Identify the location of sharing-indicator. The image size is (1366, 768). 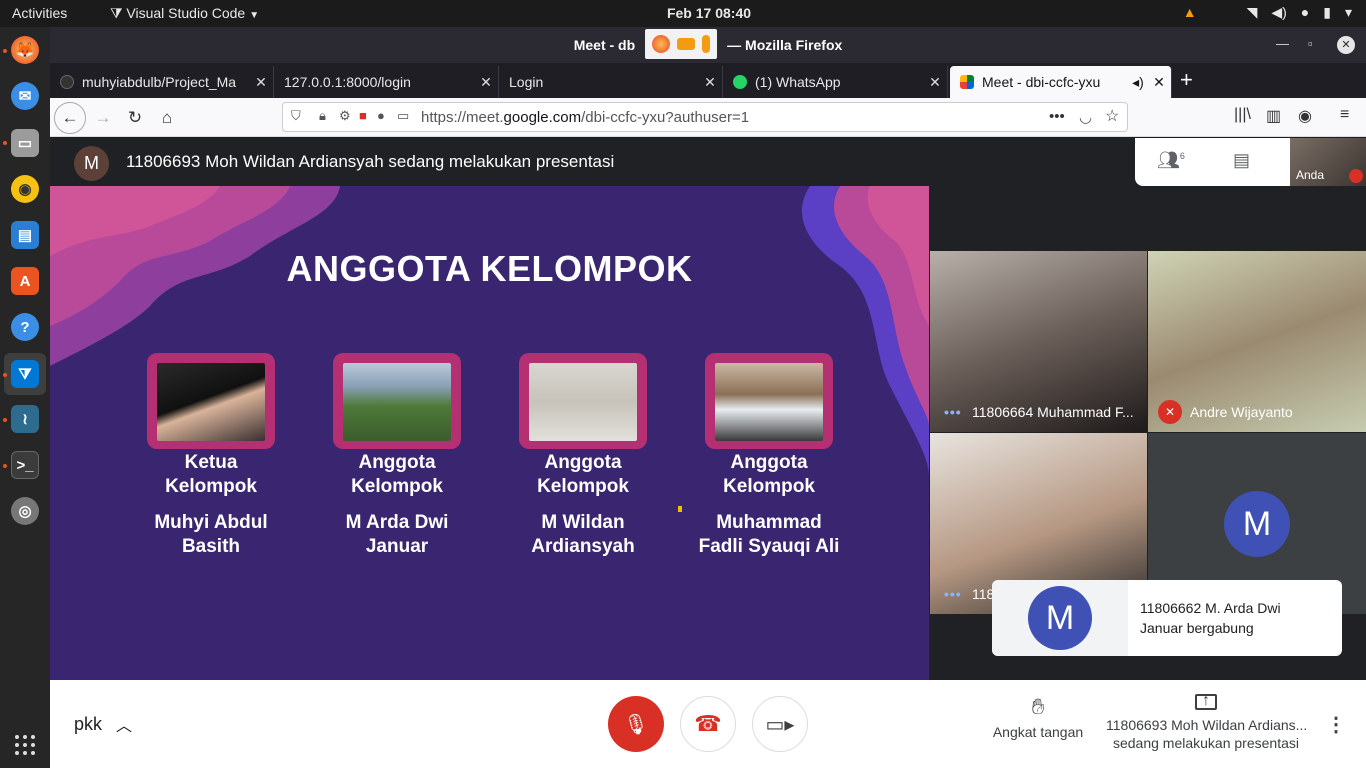
(681, 44).